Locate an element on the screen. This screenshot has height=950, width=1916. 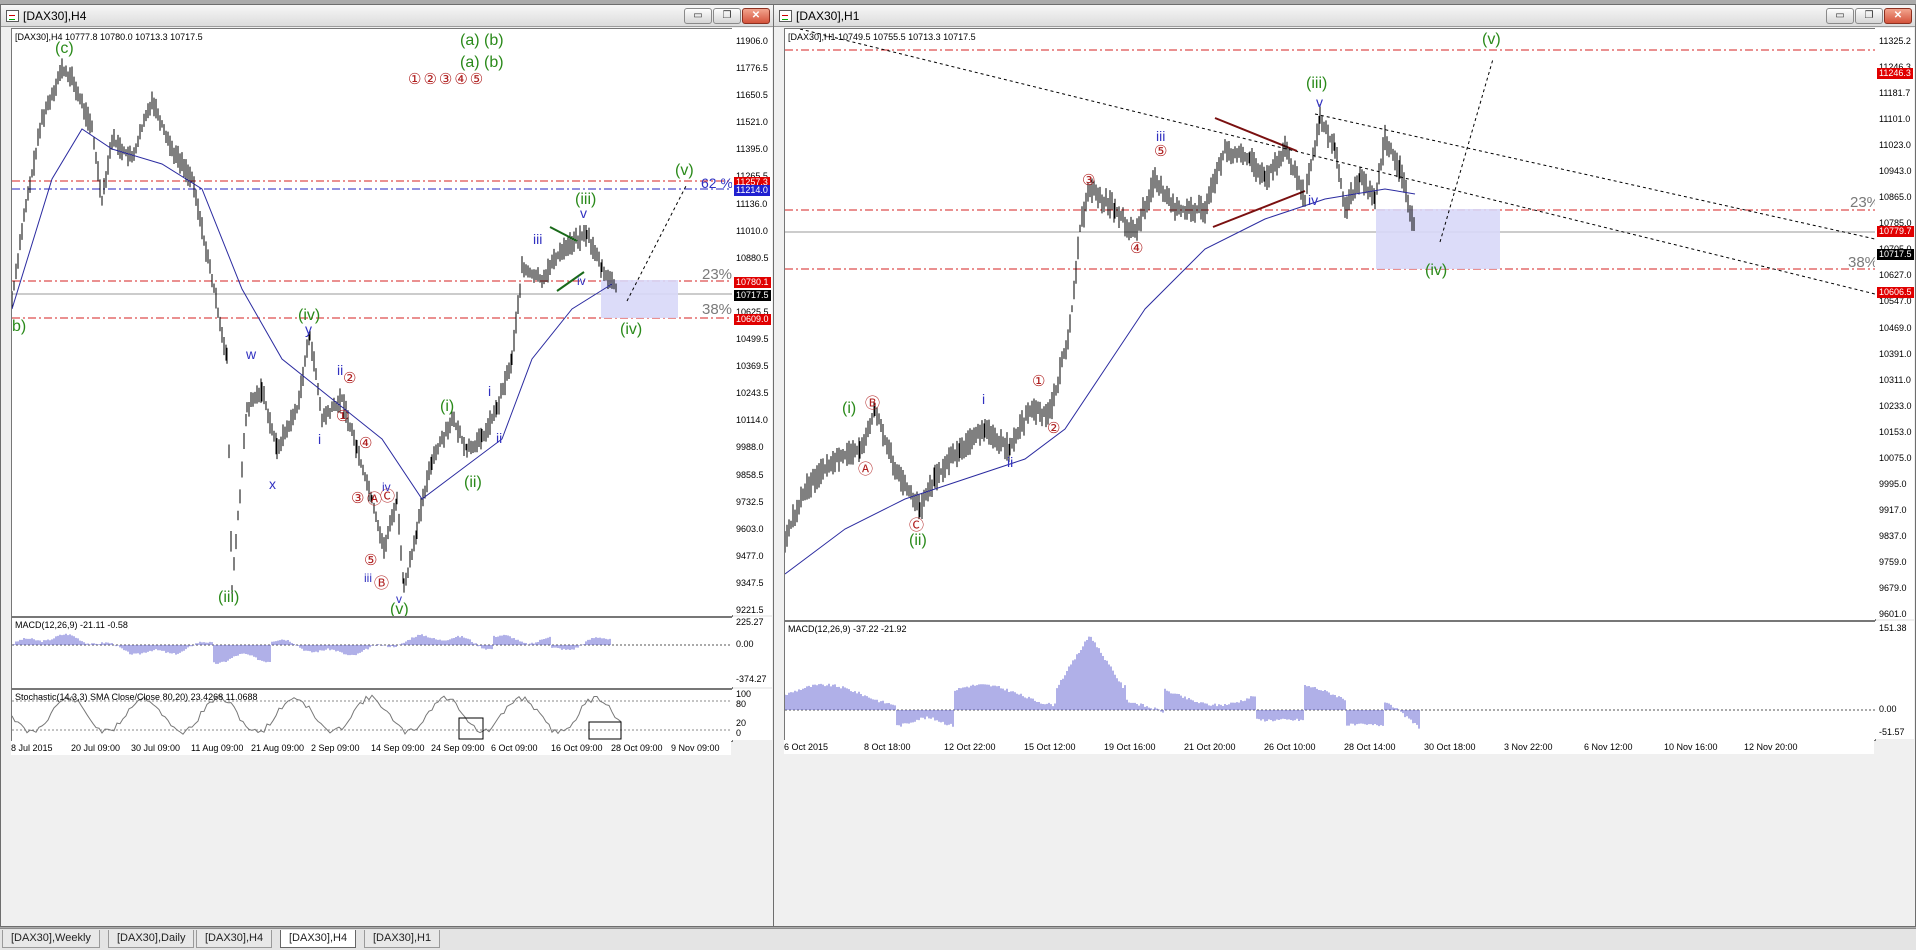
h1-macd-histogram is located at coordinates (1330, 682).